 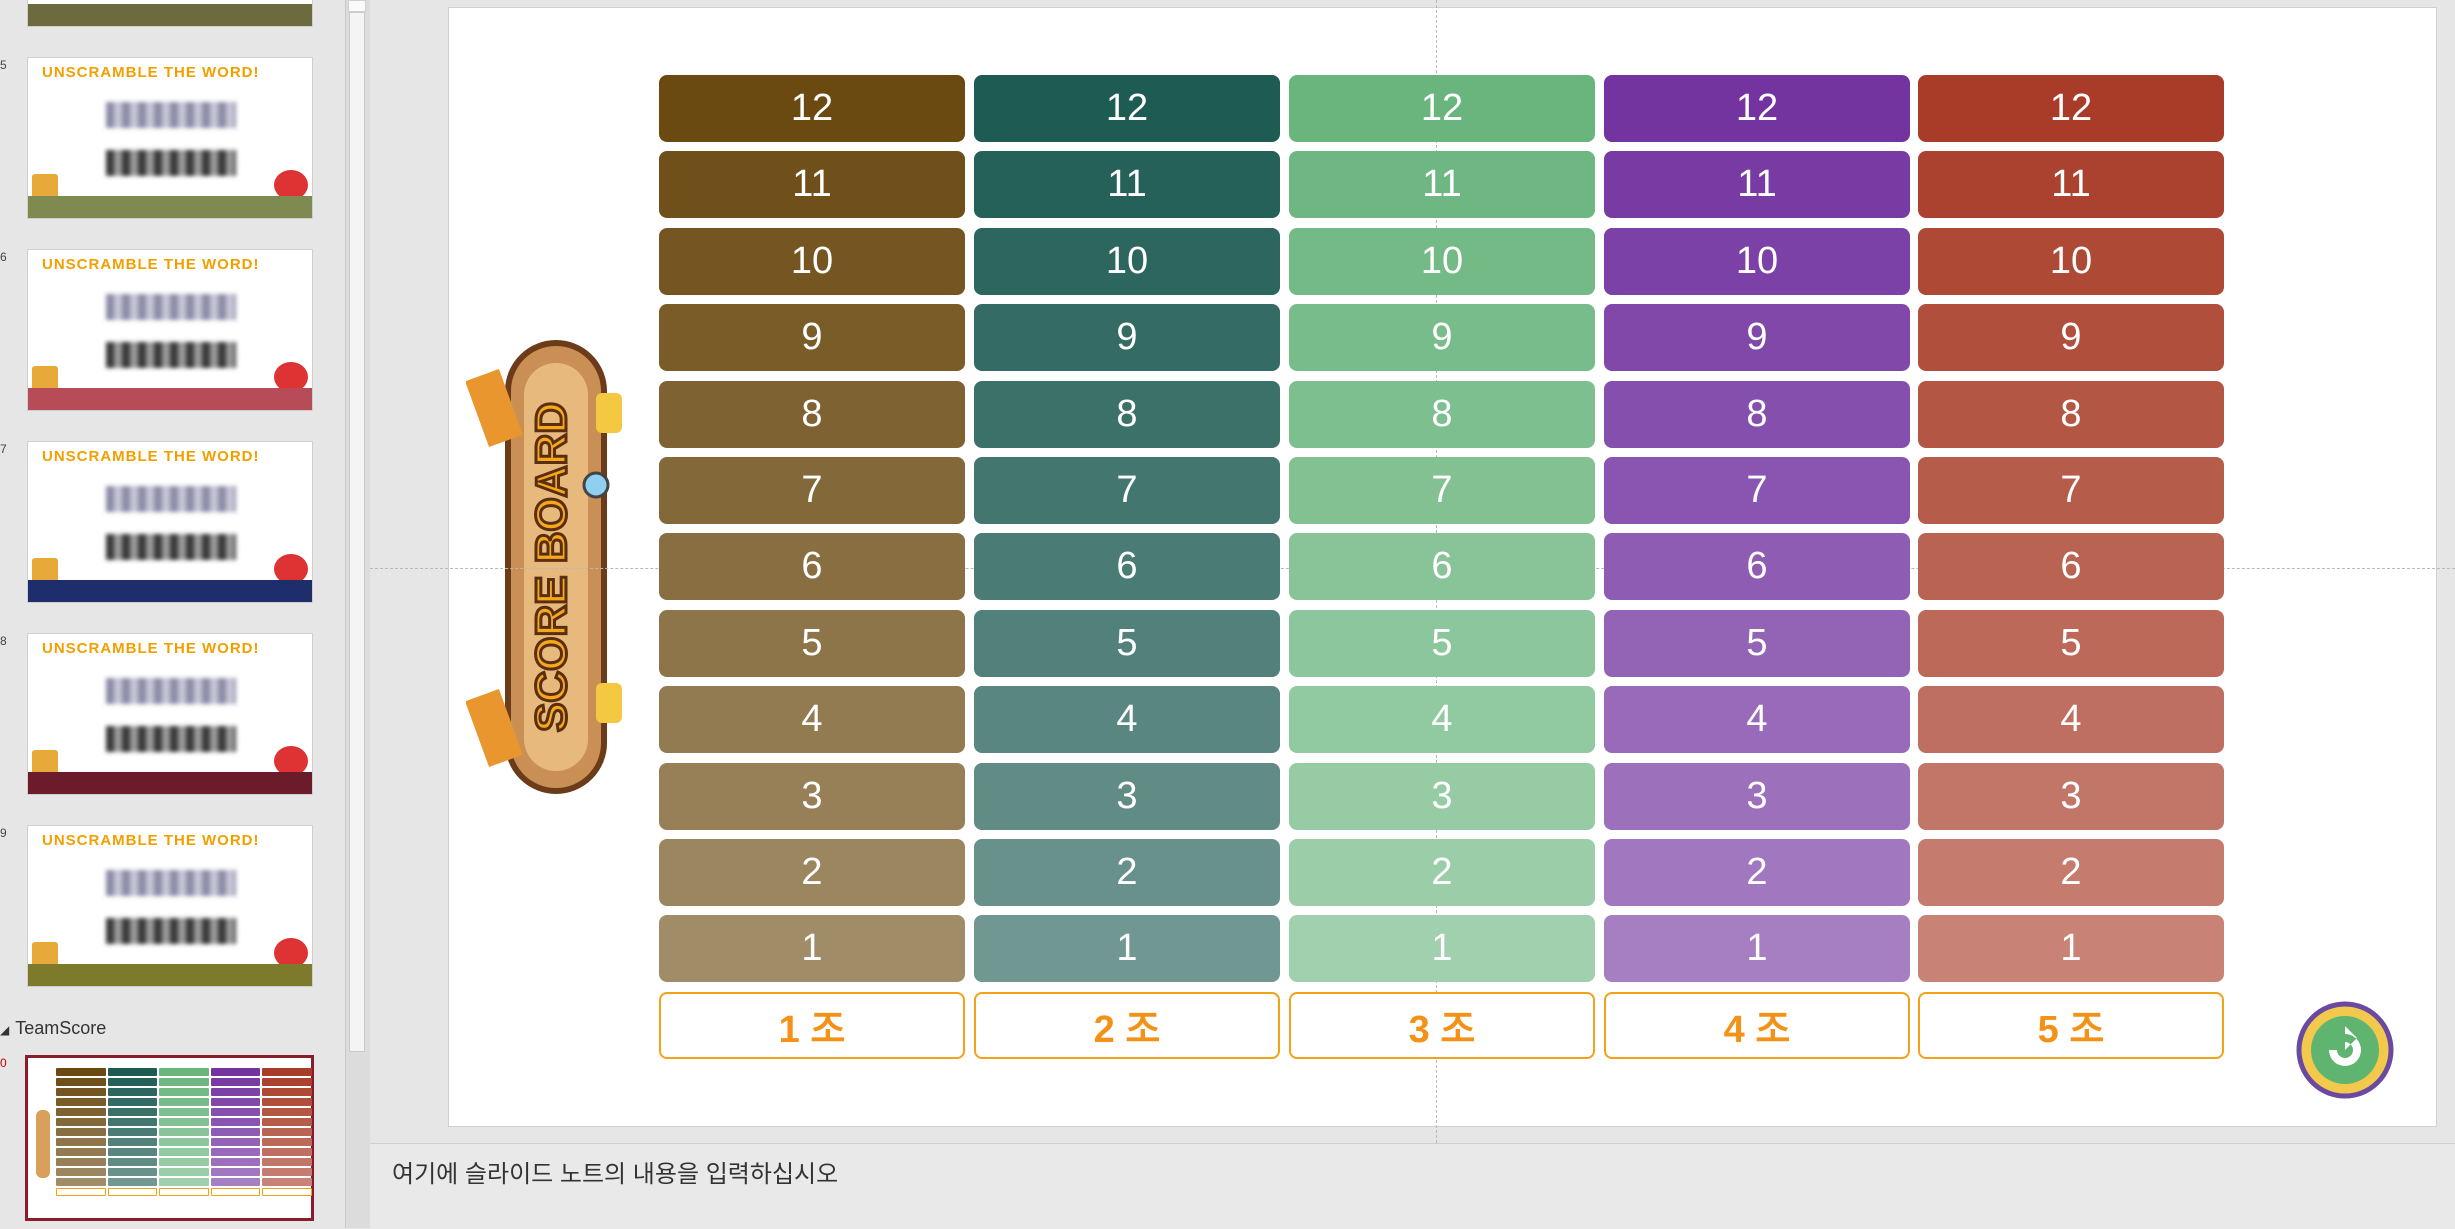 What do you see at coordinates (2345, 1050) in the screenshot?
I see `replay-icon` at bounding box center [2345, 1050].